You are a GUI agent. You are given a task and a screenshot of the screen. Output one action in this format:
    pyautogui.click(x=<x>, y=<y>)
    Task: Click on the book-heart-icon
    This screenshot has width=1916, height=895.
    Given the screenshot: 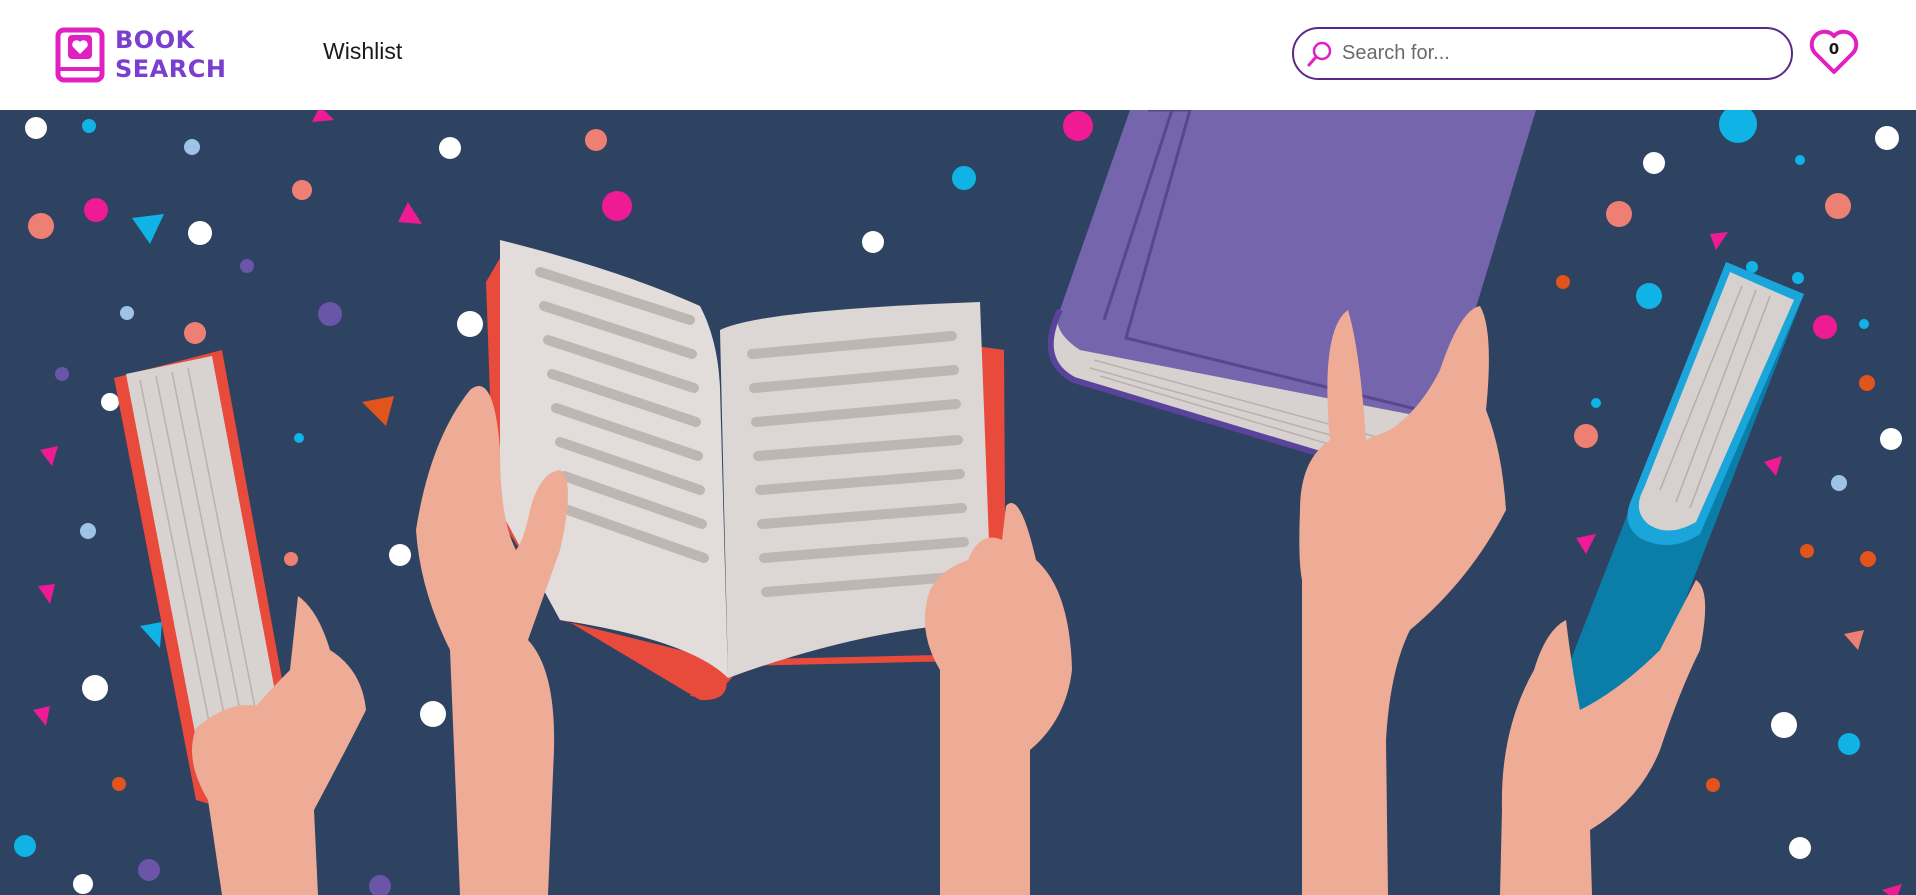 What is the action you would take?
    pyautogui.click(x=80, y=55)
    